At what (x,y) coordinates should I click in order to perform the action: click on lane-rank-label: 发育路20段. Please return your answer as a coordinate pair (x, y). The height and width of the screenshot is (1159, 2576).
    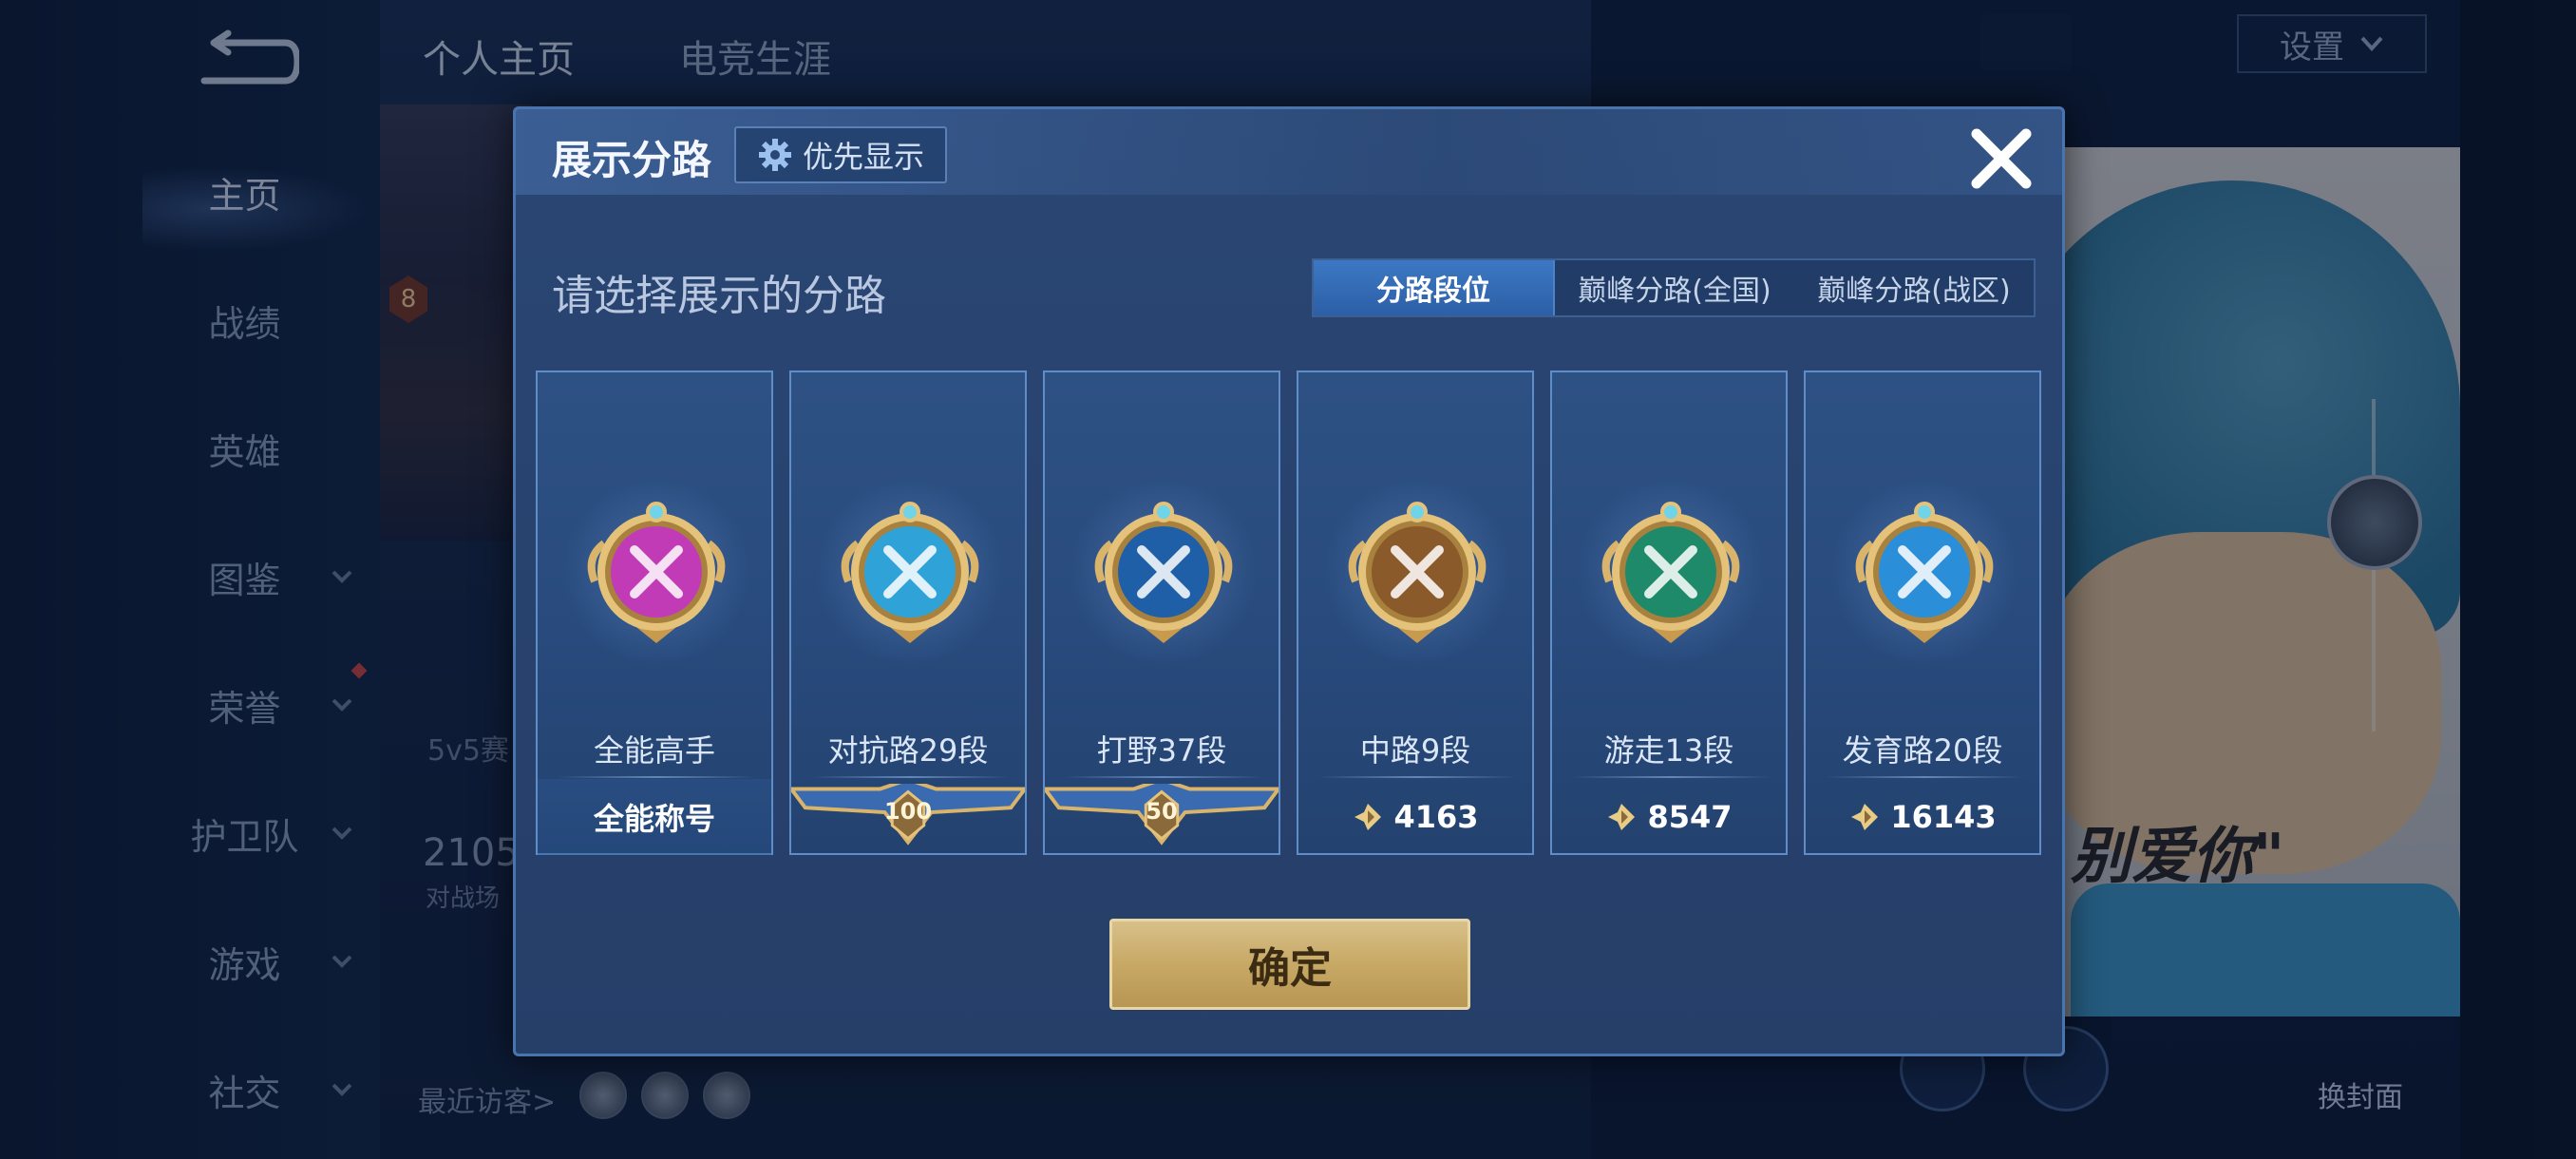
    Looking at the image, I should click on (1922, 750).